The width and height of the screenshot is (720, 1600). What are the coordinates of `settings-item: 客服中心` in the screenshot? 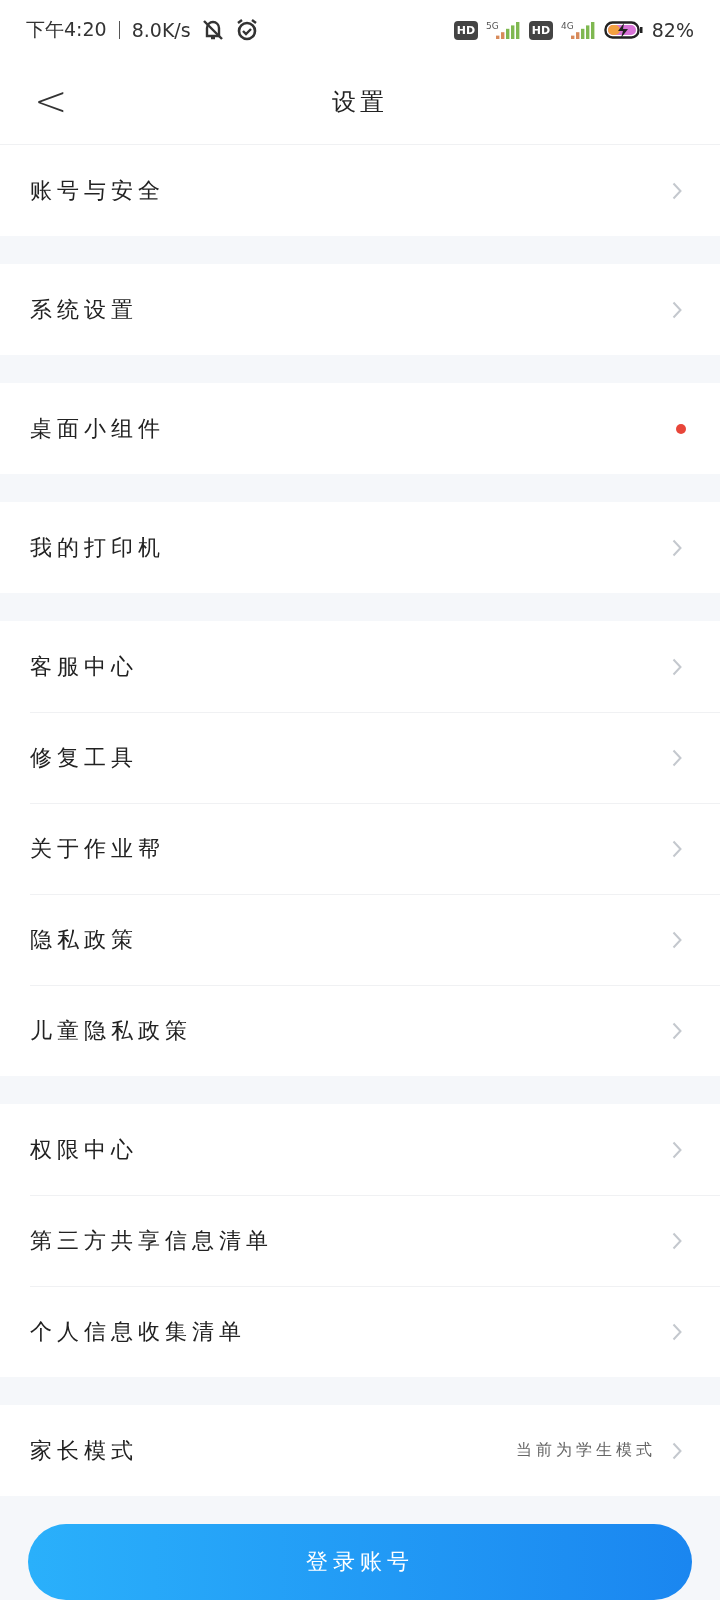 It's located at (84, 666).